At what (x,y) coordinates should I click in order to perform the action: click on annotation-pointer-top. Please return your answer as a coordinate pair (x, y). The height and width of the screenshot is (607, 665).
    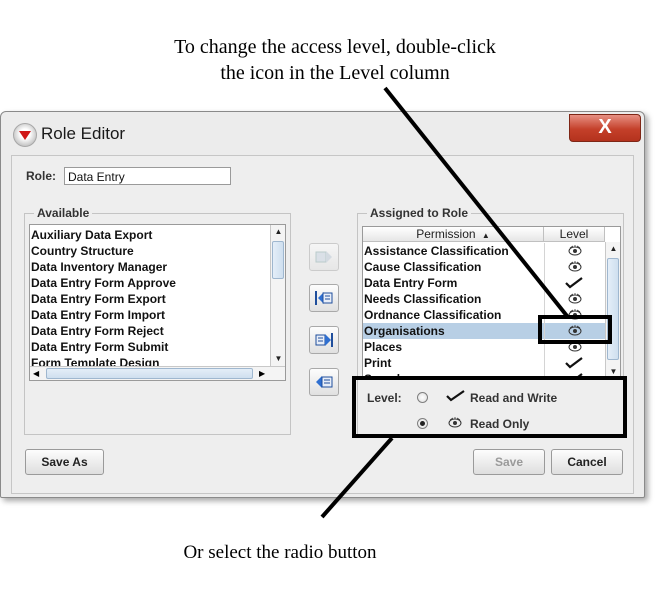
    Looking at the image, I should click on (476, 202).